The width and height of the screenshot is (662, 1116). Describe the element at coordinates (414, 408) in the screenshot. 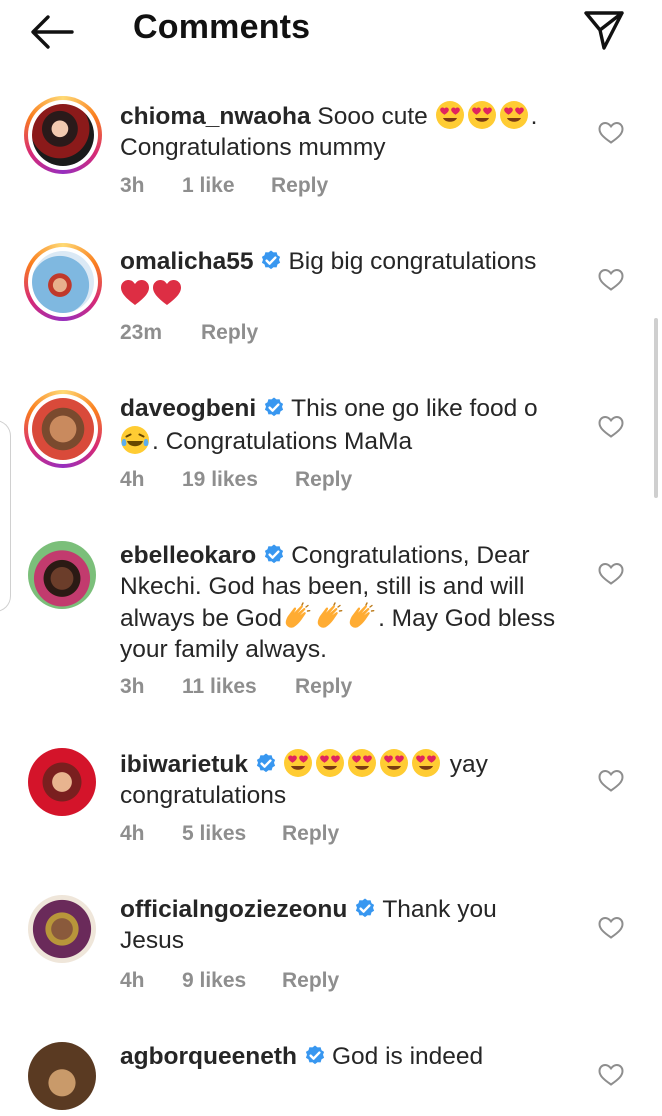

I see `comment-body: This one go like food o` at that location.